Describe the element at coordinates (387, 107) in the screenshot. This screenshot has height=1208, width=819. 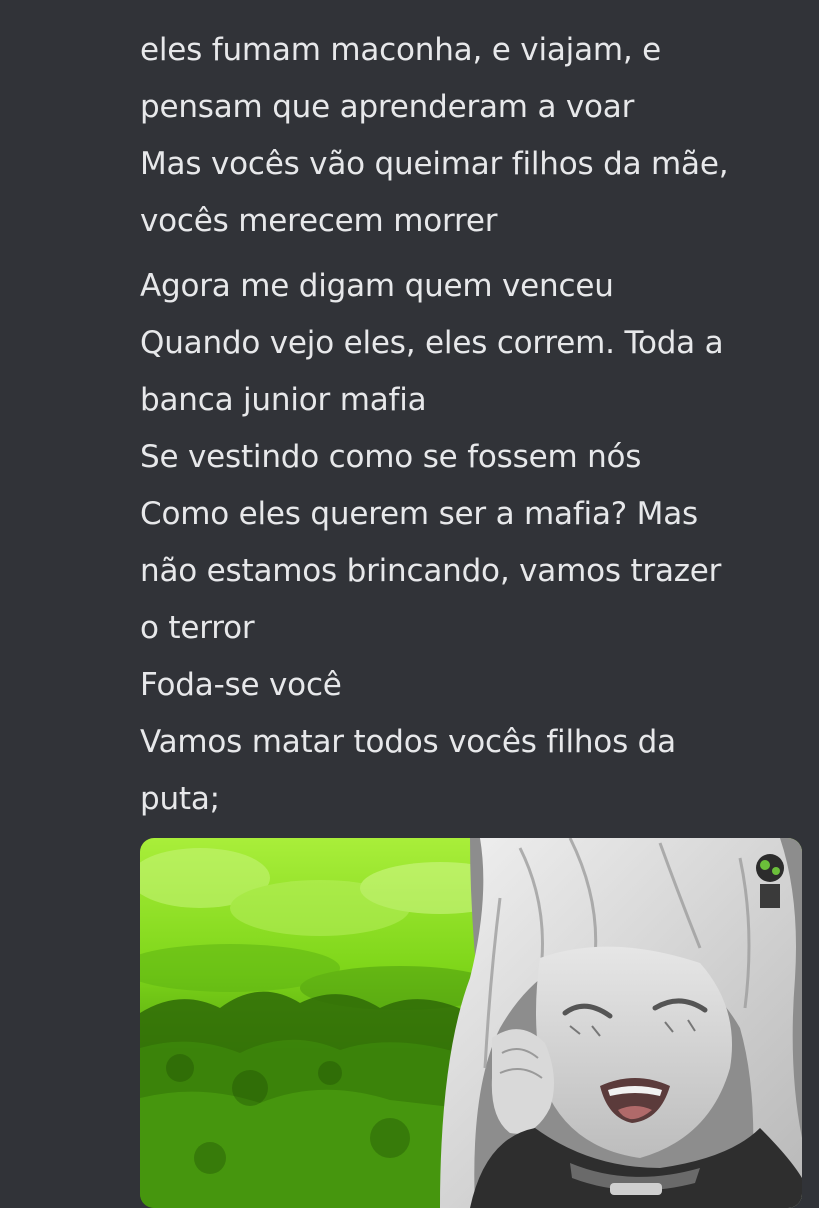
I see `message-line: pensam que aprenderam a voar` at that location.